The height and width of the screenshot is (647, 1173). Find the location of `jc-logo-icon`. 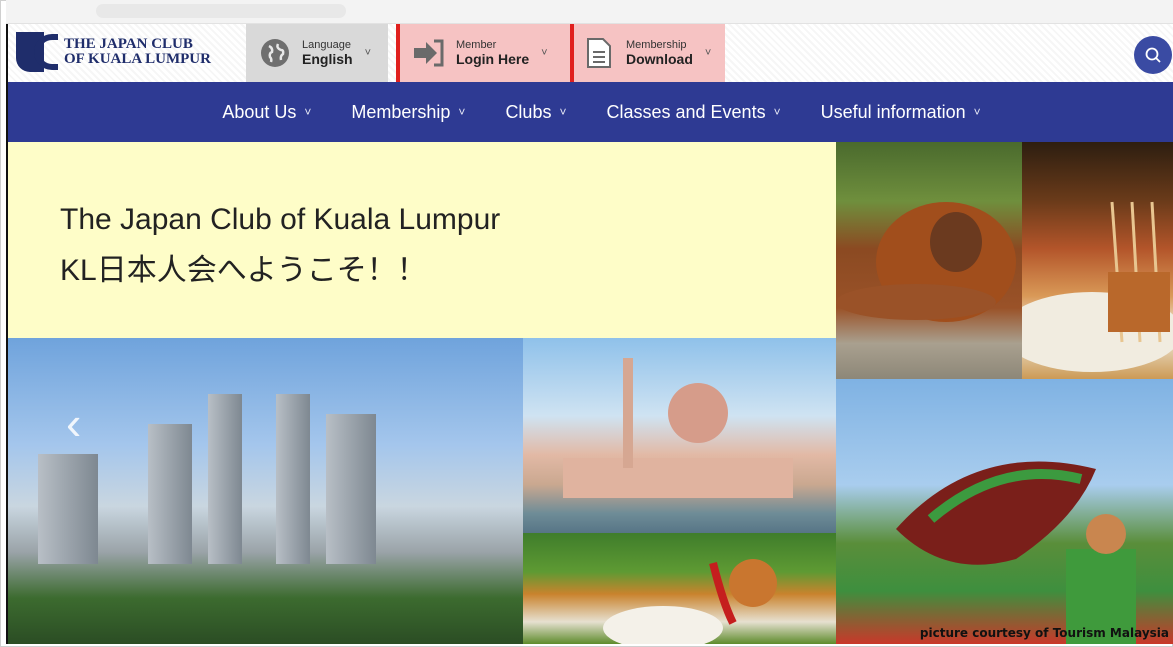

jc-logo-icon is located at coordinates (37, 52).